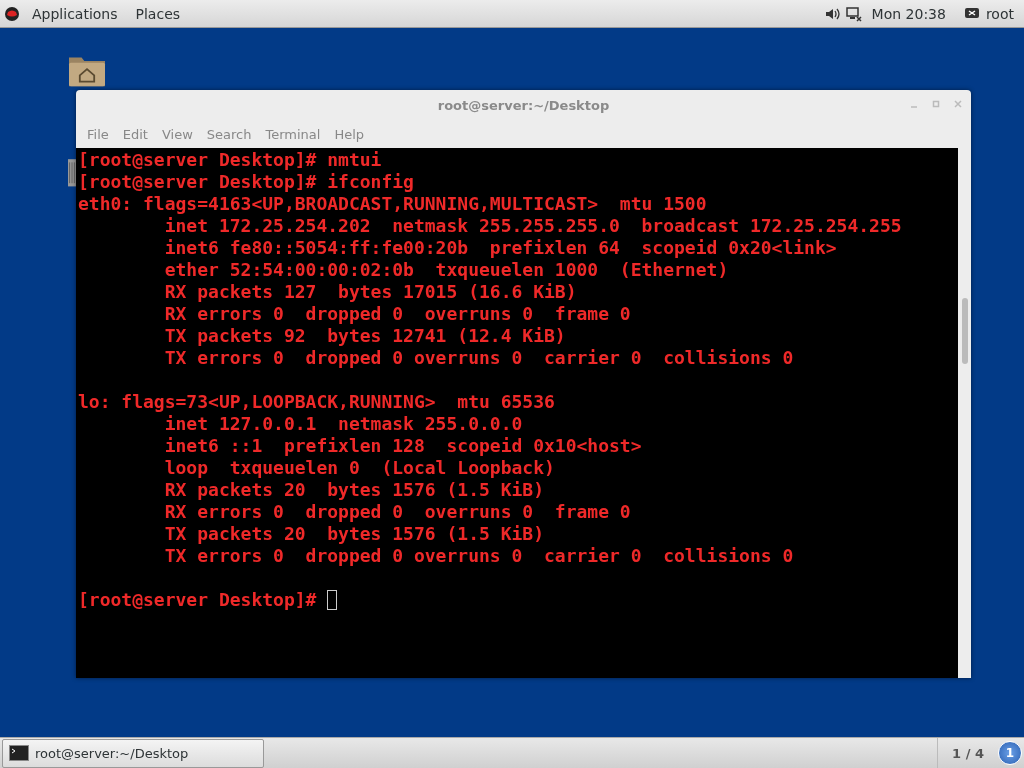 The width and height of the screenshot is (1024, 768). I want to click on network-icon, so click(853, 13).